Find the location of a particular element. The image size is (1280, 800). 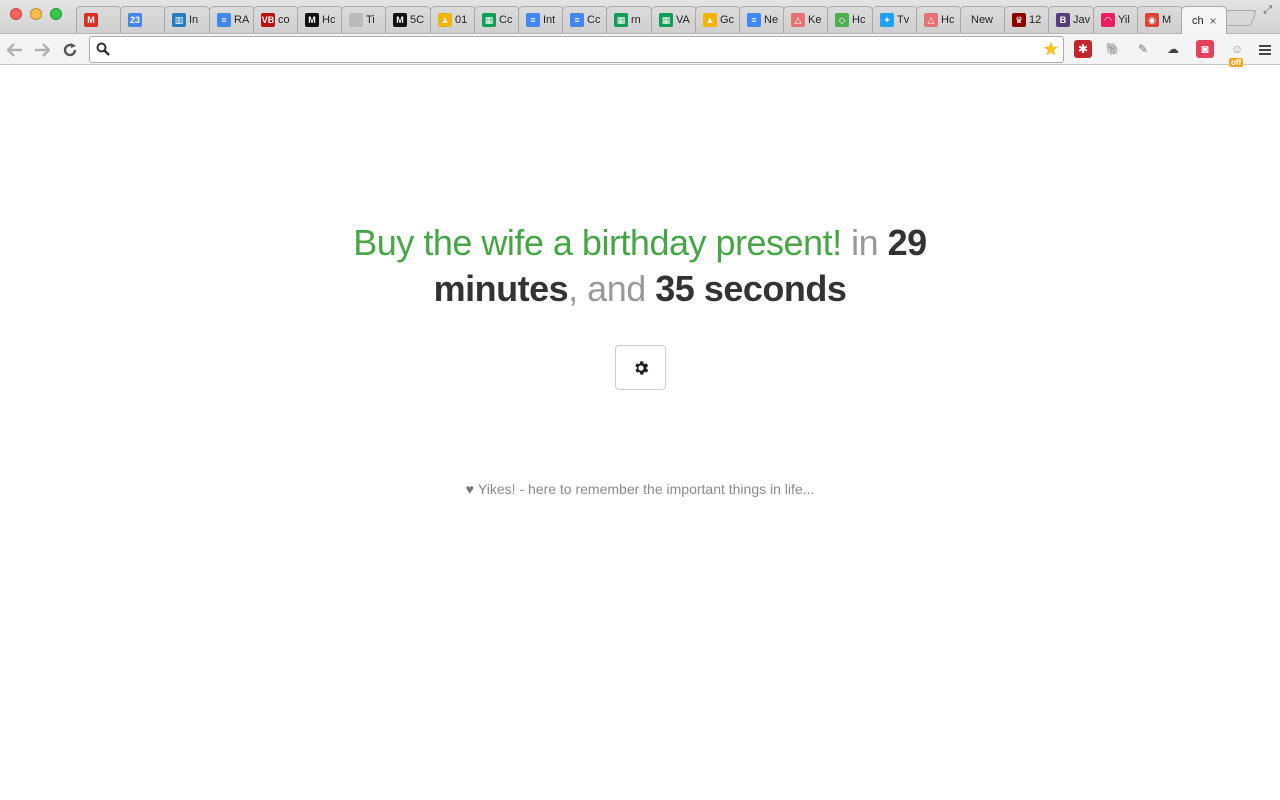

search-icon is located at coordinates (103, 49).